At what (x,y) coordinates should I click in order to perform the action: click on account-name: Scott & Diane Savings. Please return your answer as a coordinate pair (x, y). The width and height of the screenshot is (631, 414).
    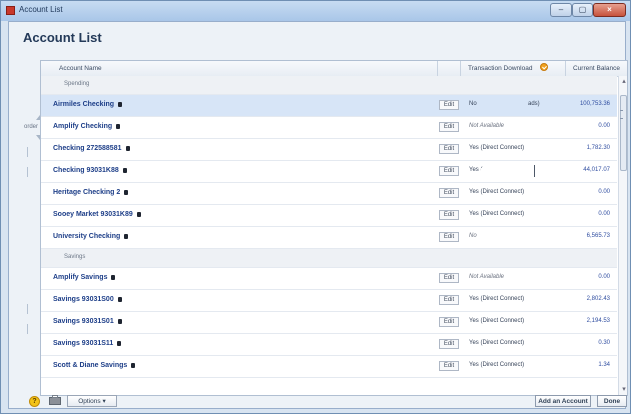
    Looking at the image, I should click on (90, 365).